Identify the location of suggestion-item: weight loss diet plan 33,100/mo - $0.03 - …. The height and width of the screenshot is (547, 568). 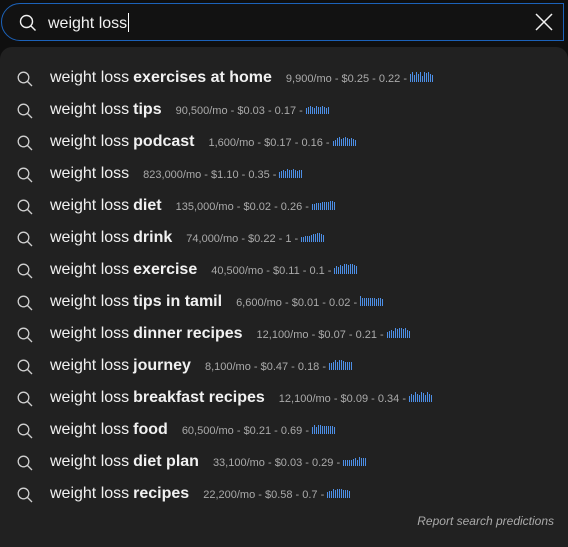
(284, 462).